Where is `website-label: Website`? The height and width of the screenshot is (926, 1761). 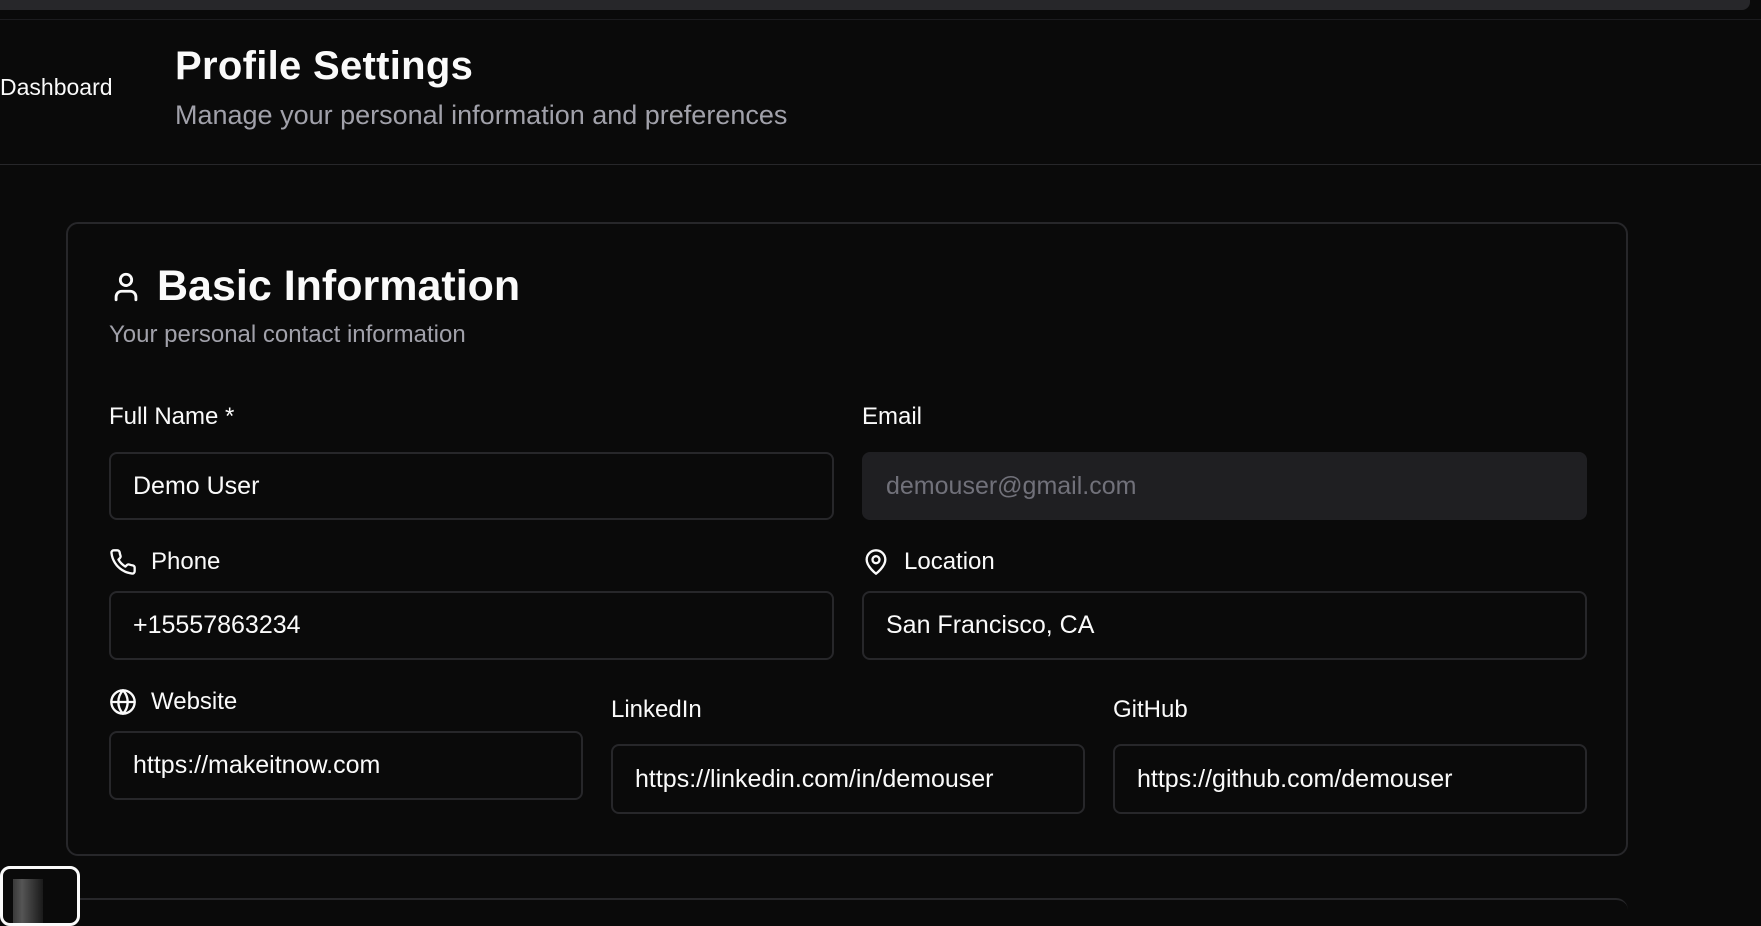
website-label: Website is located at coordinates (173, 702).